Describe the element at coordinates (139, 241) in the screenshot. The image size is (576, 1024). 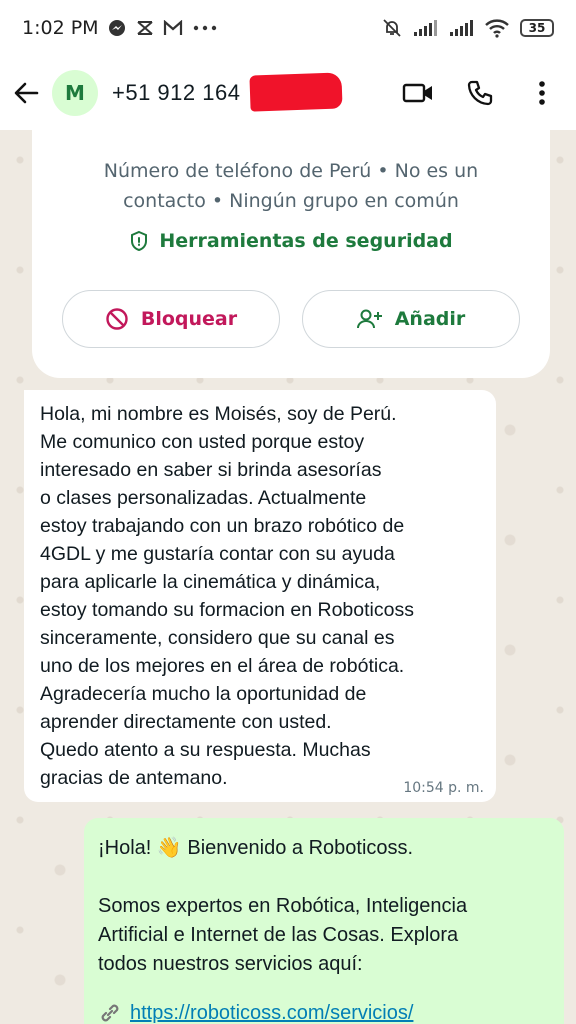
I see `shield-icon` at that location.